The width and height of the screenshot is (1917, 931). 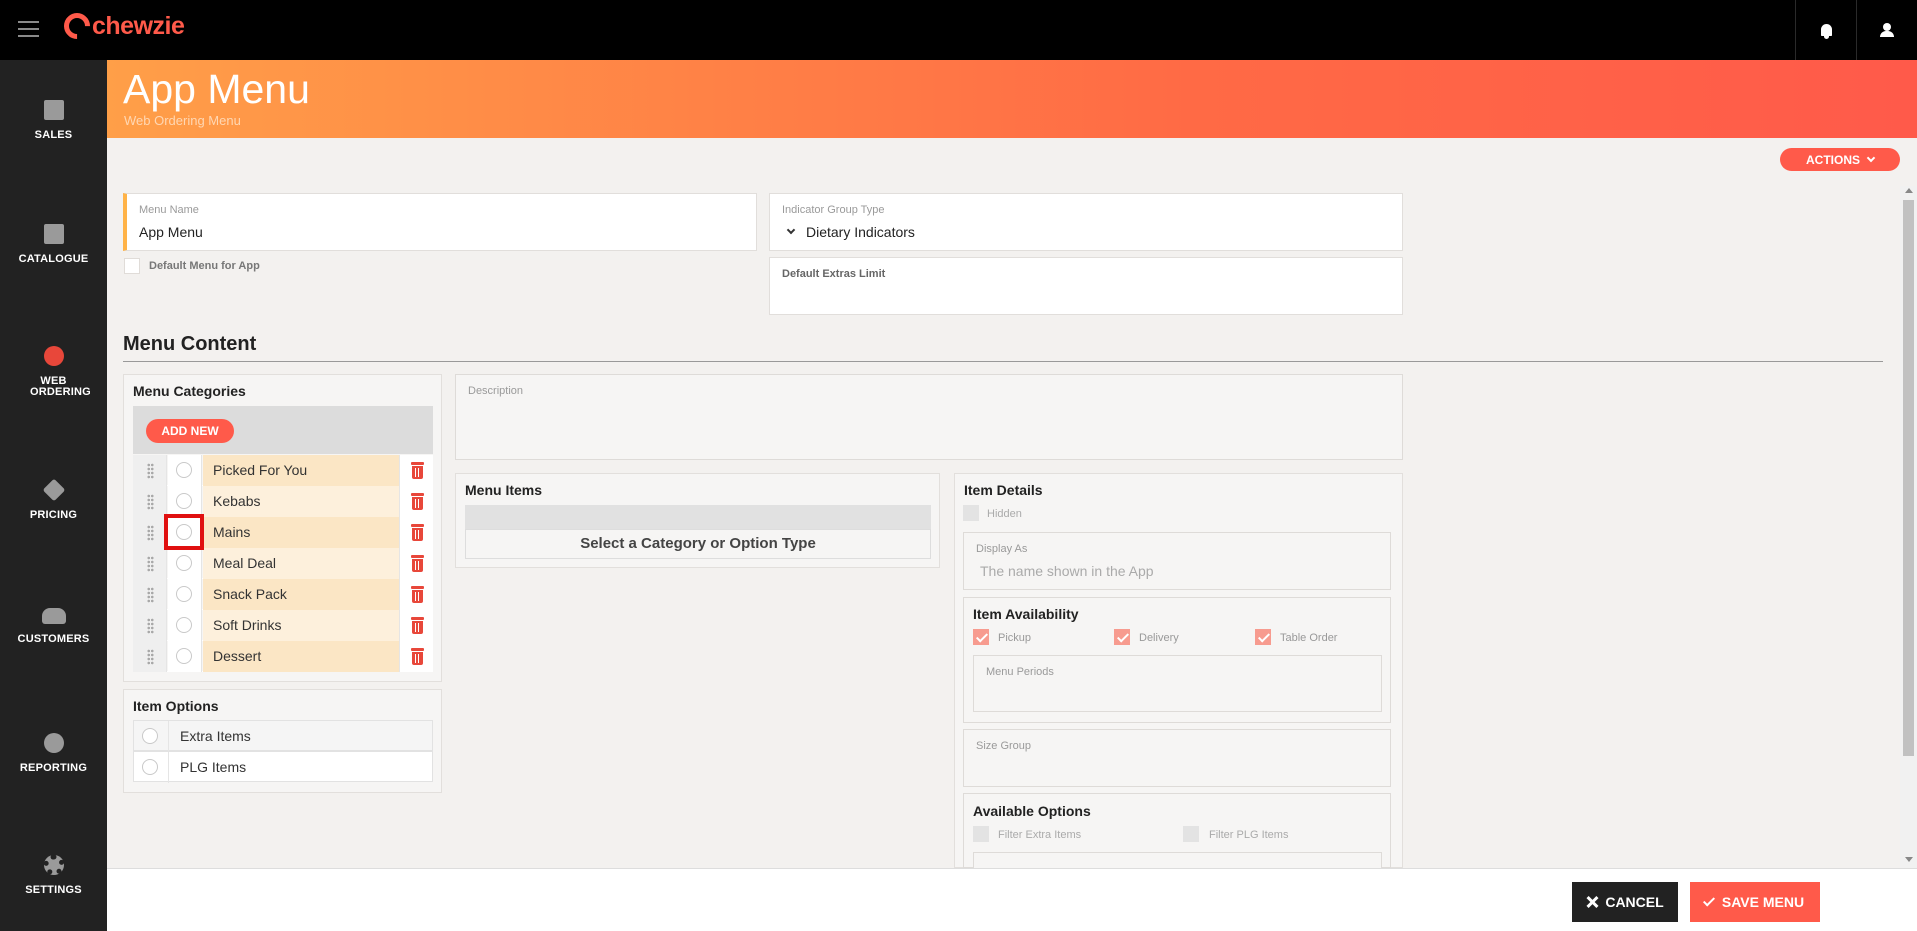 What do you see at coordinates (1177, 561) in the screenshot?
I see `display-as-field: Display As The name shown in the App` at bounding box center [1177, 561].